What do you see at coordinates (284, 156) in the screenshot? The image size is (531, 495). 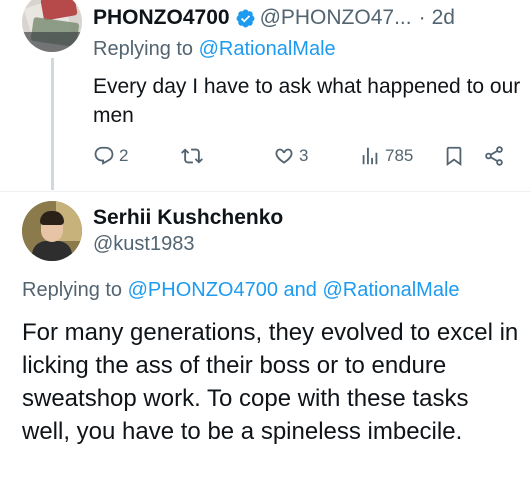 I see `heart-icon` at bounding box center [284, 156].